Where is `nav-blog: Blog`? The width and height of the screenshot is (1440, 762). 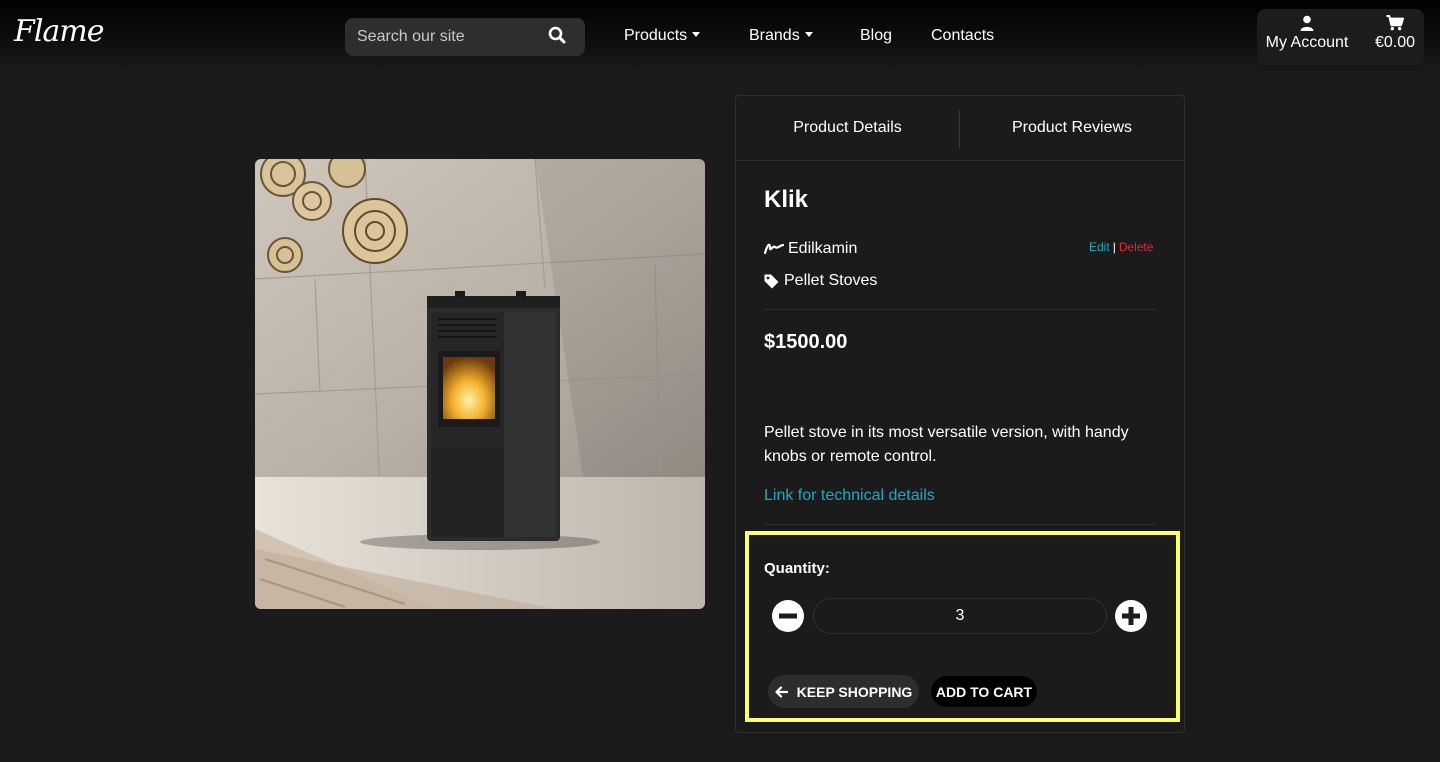 nav-blog: Blog is located at coordinates (876, 36).